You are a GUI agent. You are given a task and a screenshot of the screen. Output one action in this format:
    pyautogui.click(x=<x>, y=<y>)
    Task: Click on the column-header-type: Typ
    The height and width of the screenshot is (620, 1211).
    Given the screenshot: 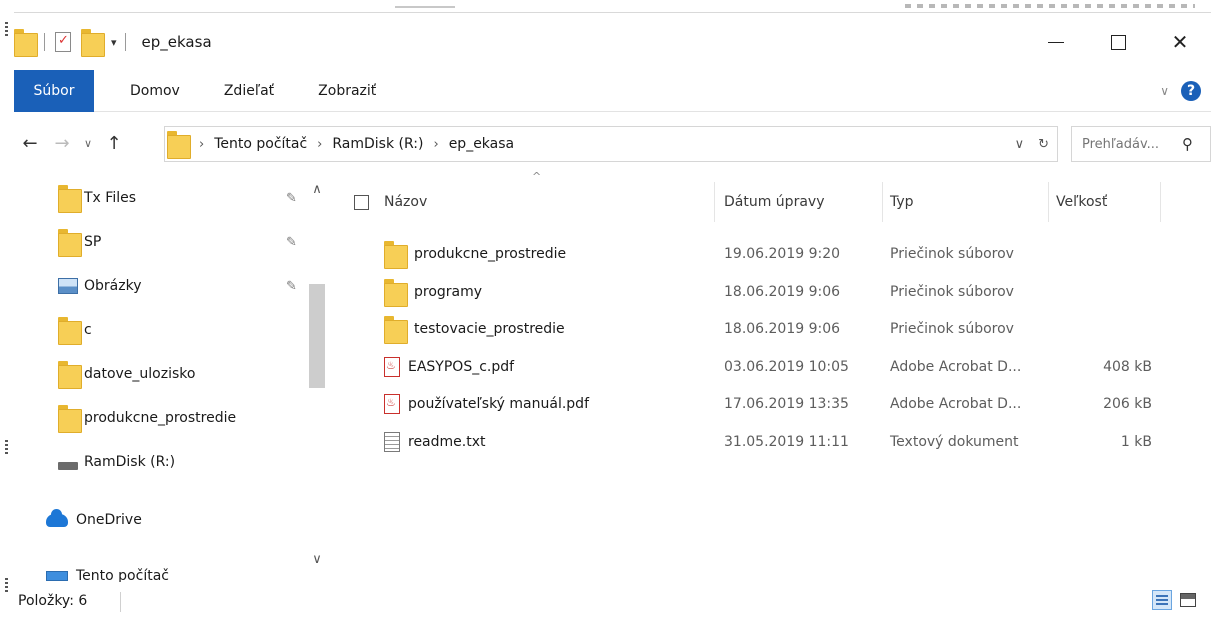 What is the action you would take?
    pyautogui.click(x=902, y=202)
    